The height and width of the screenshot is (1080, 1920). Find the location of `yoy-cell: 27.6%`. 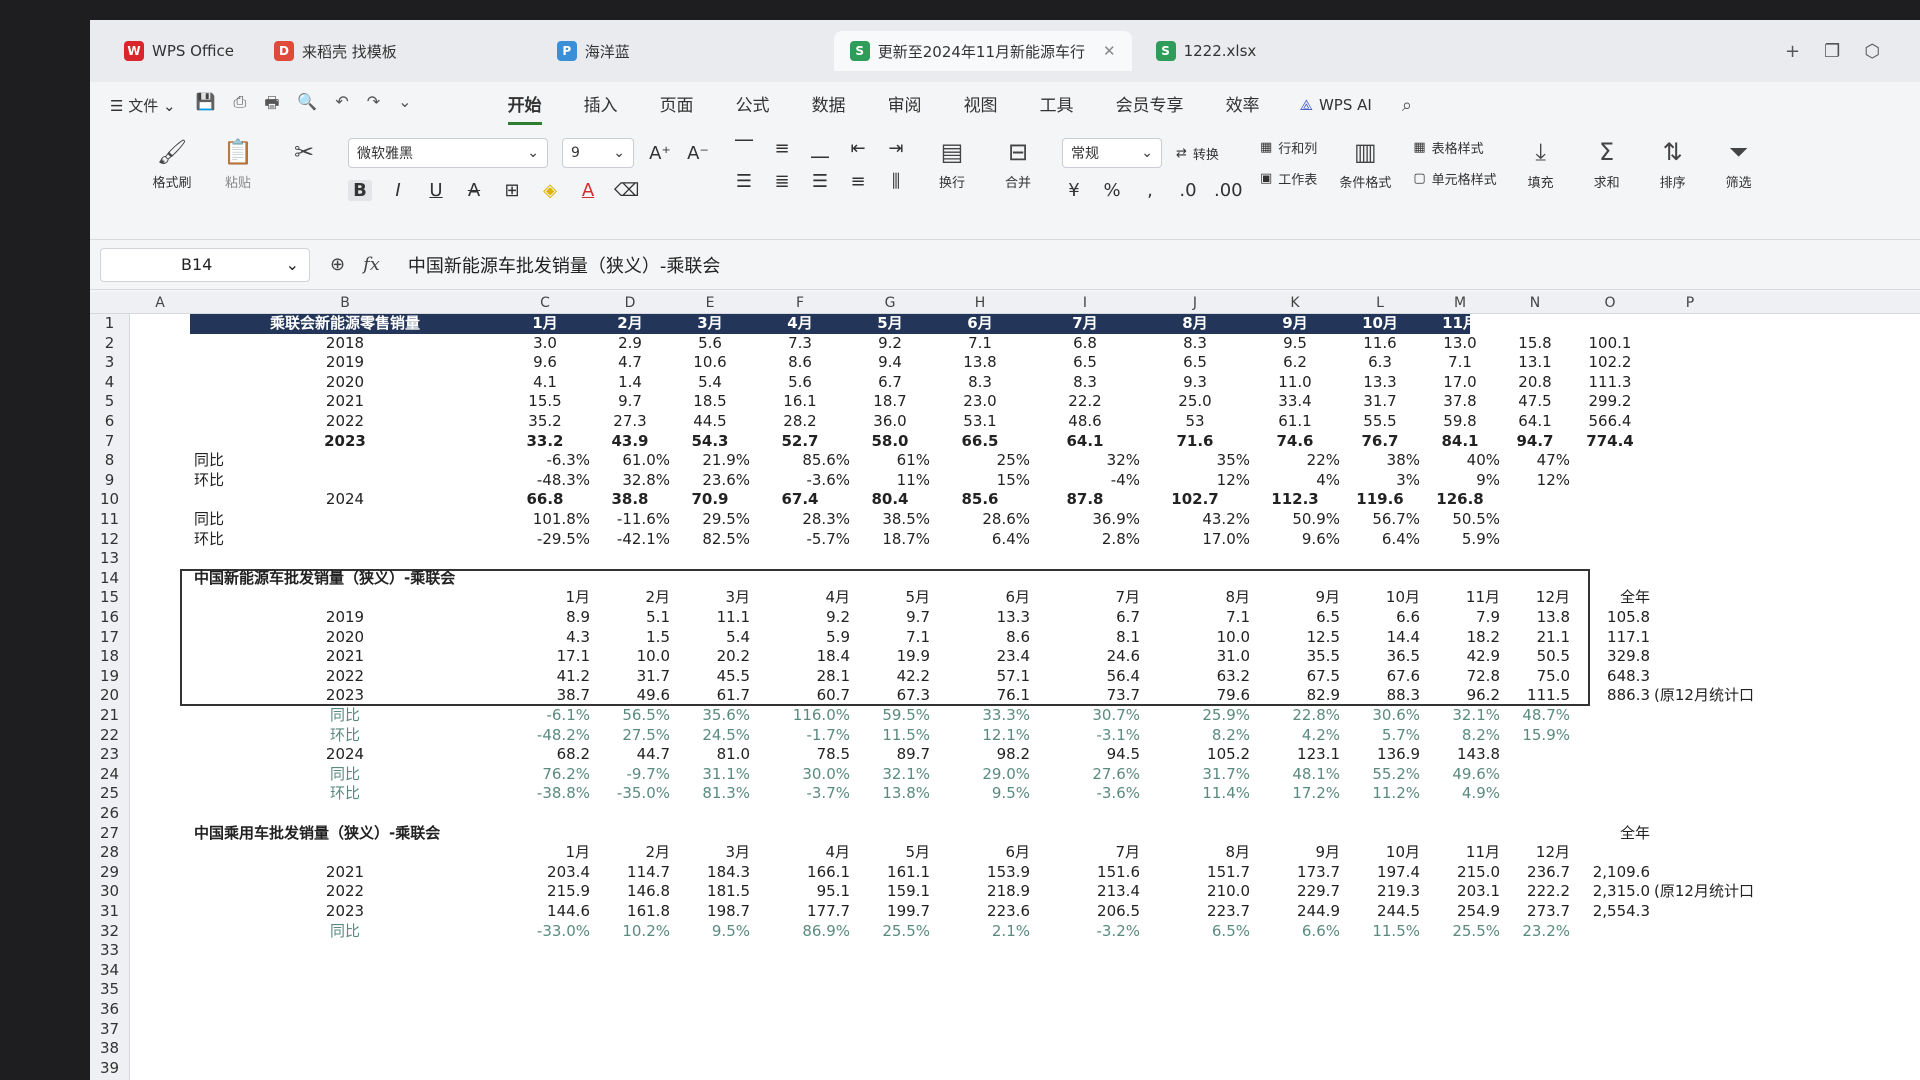

yoy-cell: 27.6% is located at coordinates (1085, 775).